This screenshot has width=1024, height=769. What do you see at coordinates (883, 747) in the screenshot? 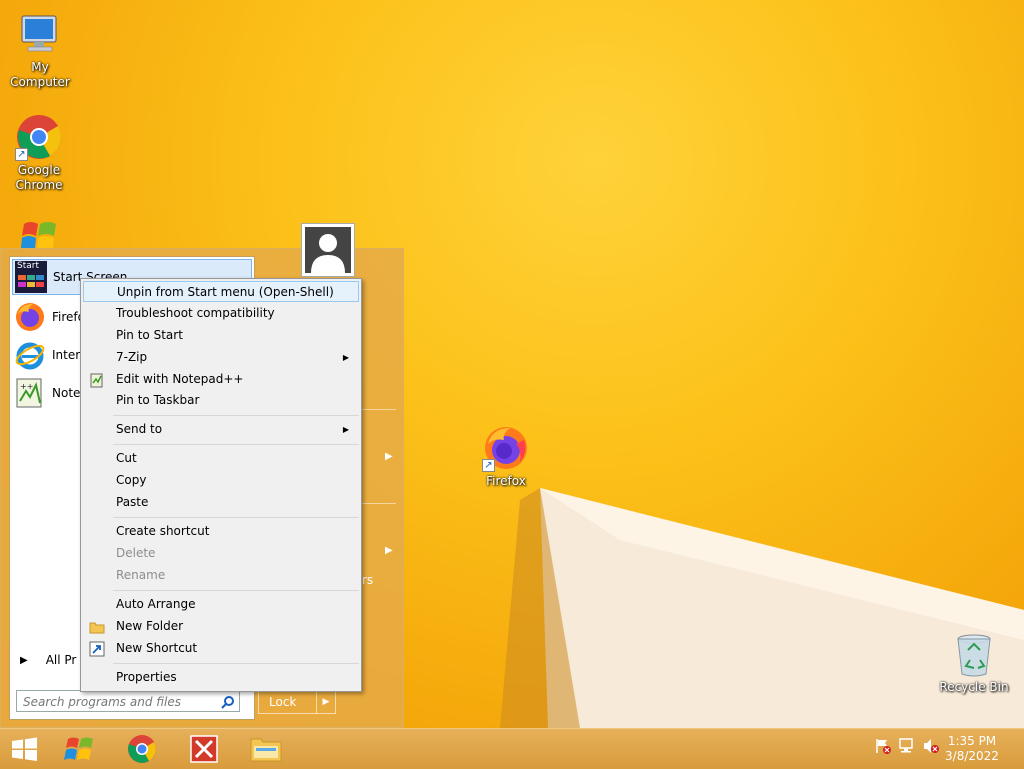
I see `action-center-flag-icon` at bounding box center [883, 747].